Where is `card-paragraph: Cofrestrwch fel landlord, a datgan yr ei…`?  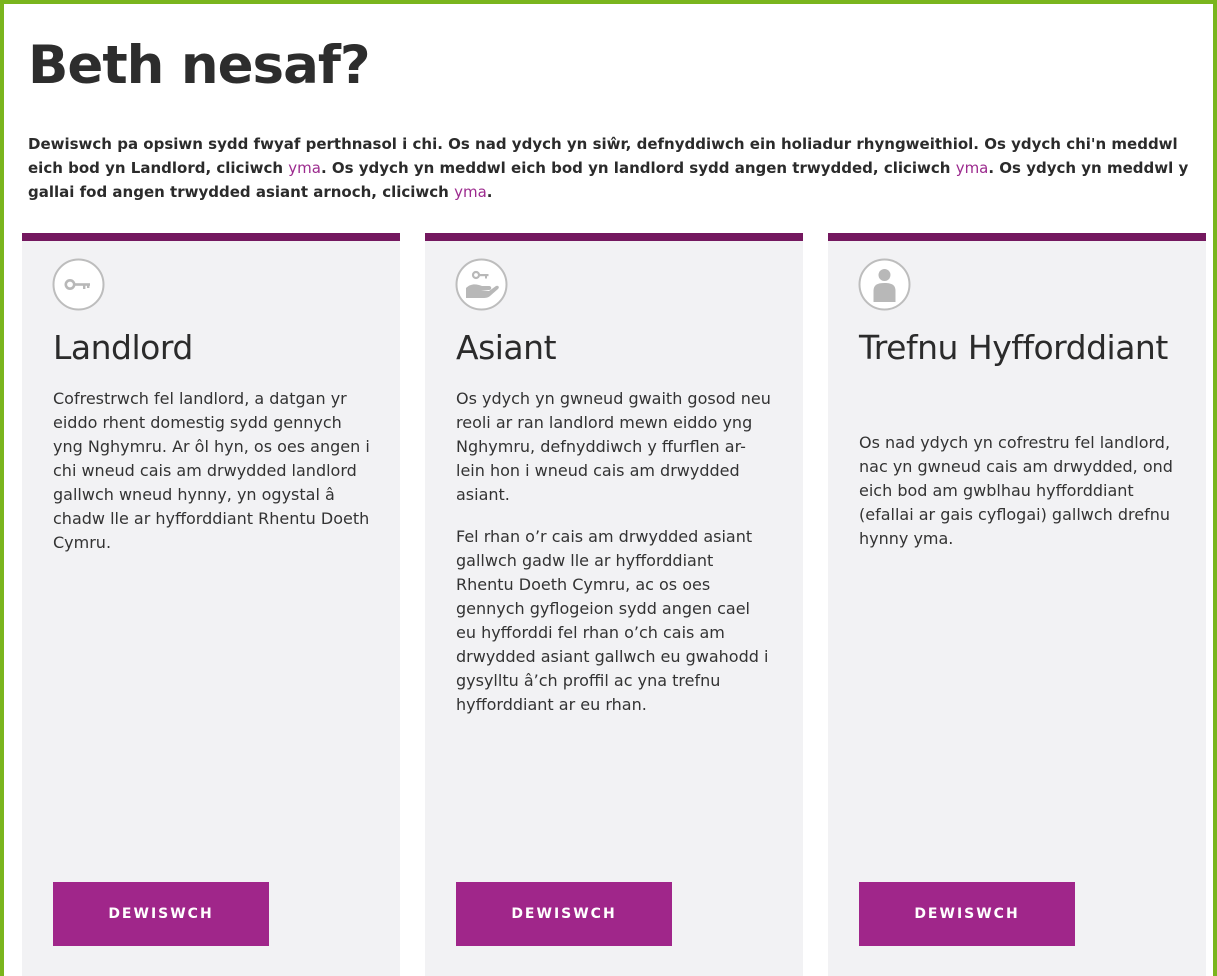
card-paragraph: Cofrestrwch fel landlord, a datgan yr ei… is located at coordinates (211, 470).